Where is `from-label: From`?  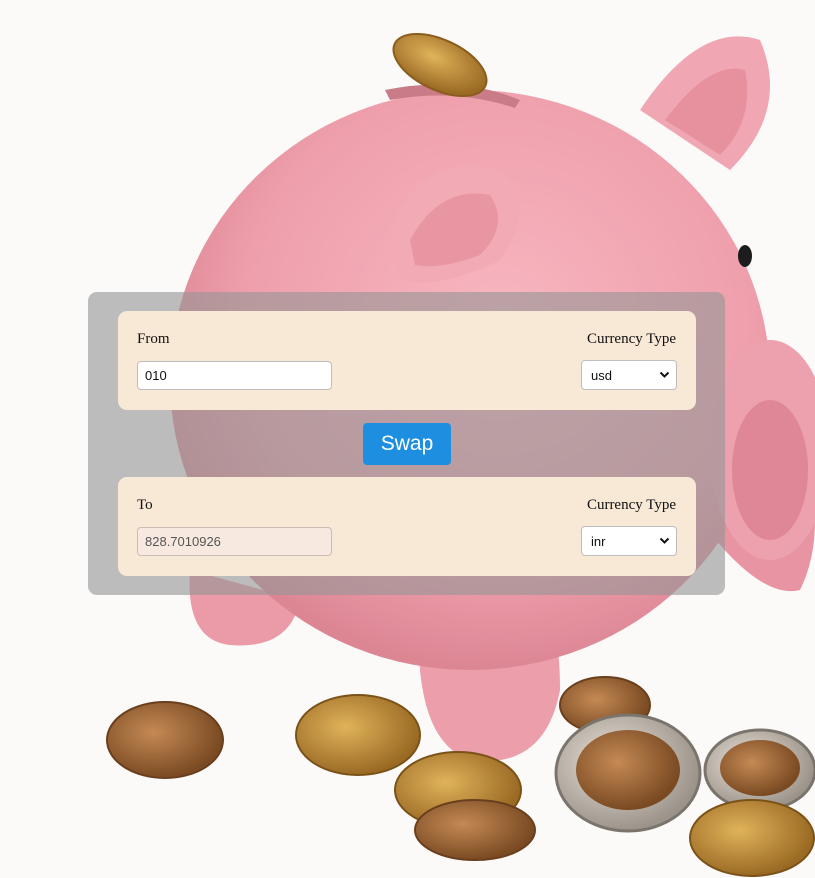
from-label: From is located at coordinates (153, 339).